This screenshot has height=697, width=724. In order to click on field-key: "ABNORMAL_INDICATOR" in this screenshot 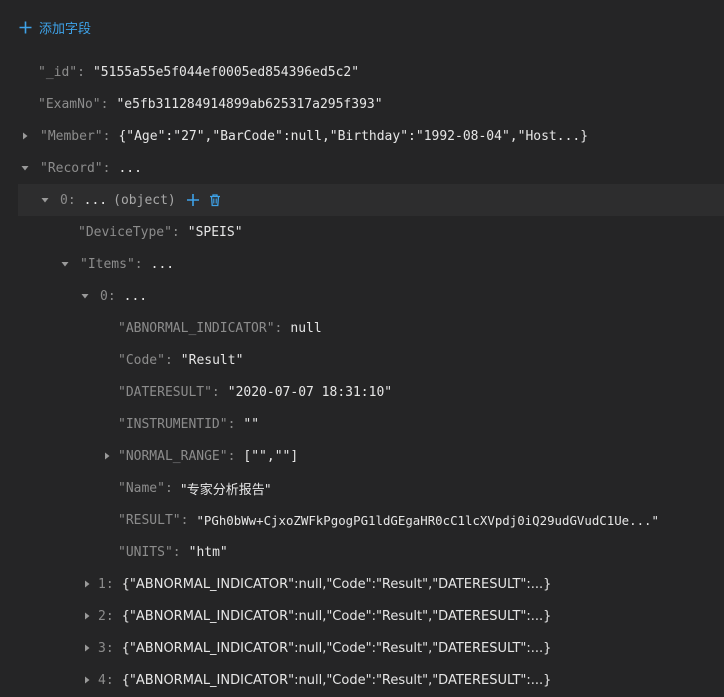, I will do `click(196, 328)`.